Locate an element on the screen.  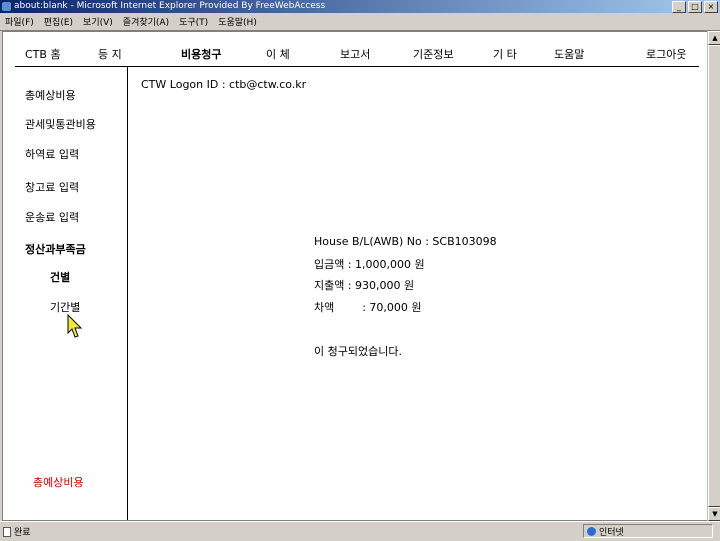
minimize-button: _ is located at coordinates (679, 7).